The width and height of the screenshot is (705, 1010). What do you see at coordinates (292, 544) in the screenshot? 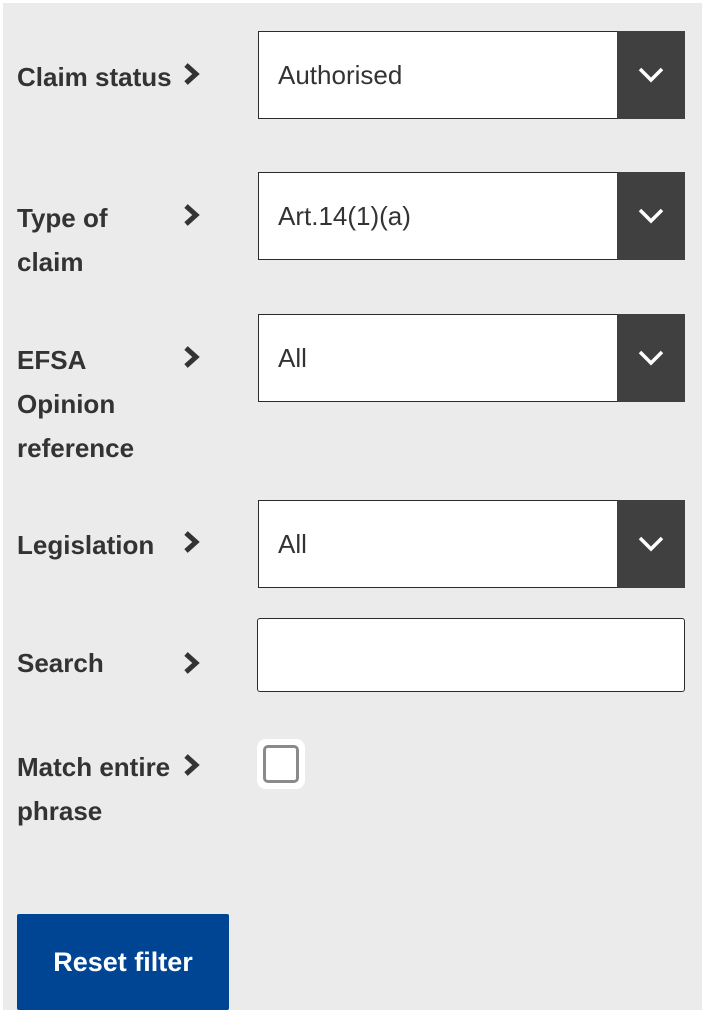
I see `legislation-value: All` at bounding box center [292, 544].